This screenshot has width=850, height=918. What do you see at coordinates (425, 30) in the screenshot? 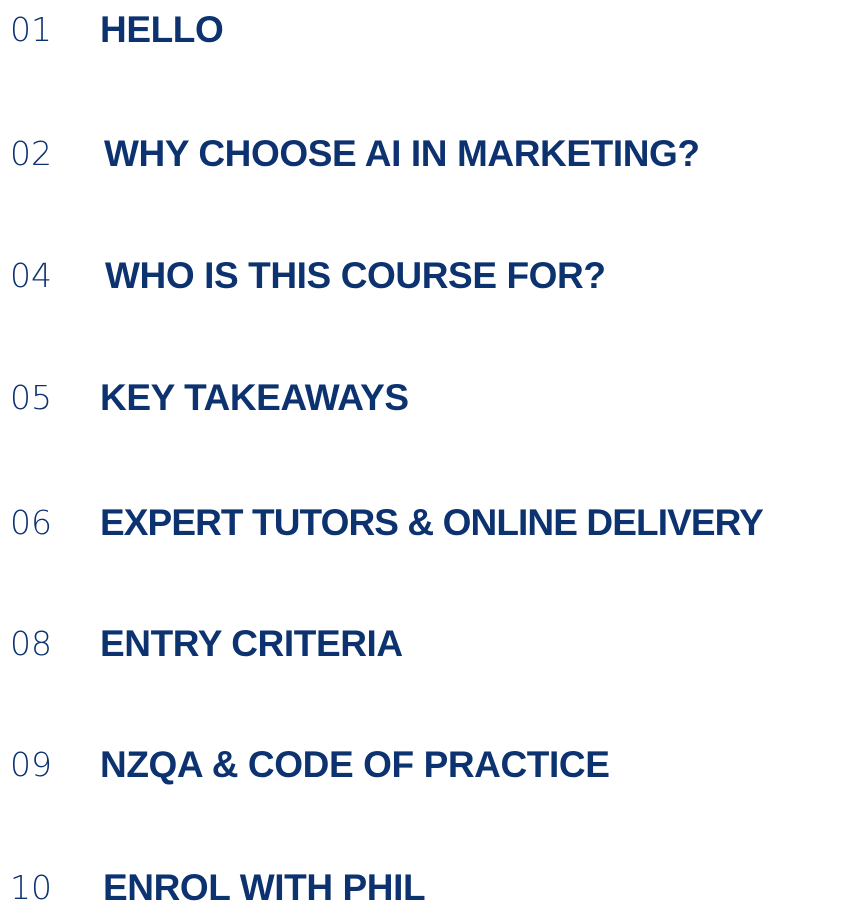
I see `toc-item-hello: 01 HELLO` at bounding box center [425, 30].